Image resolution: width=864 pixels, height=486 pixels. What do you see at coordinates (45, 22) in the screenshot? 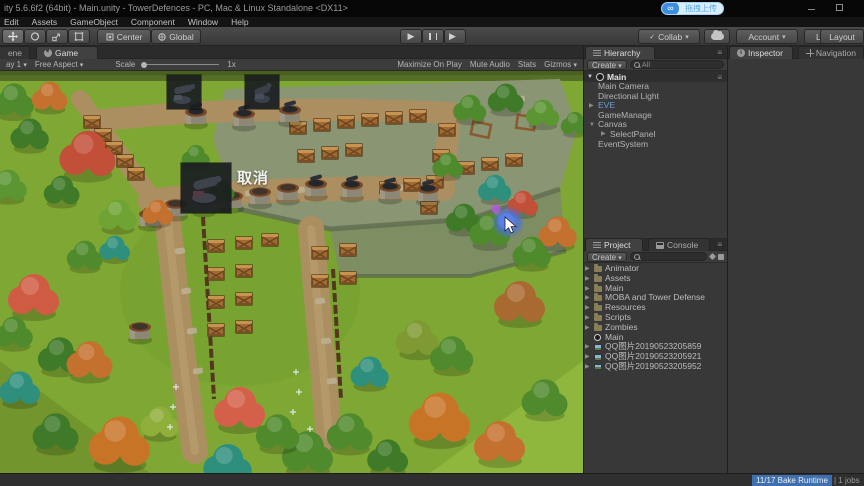
I see `menu-assets: Assets` at bounding box center [45, 22].